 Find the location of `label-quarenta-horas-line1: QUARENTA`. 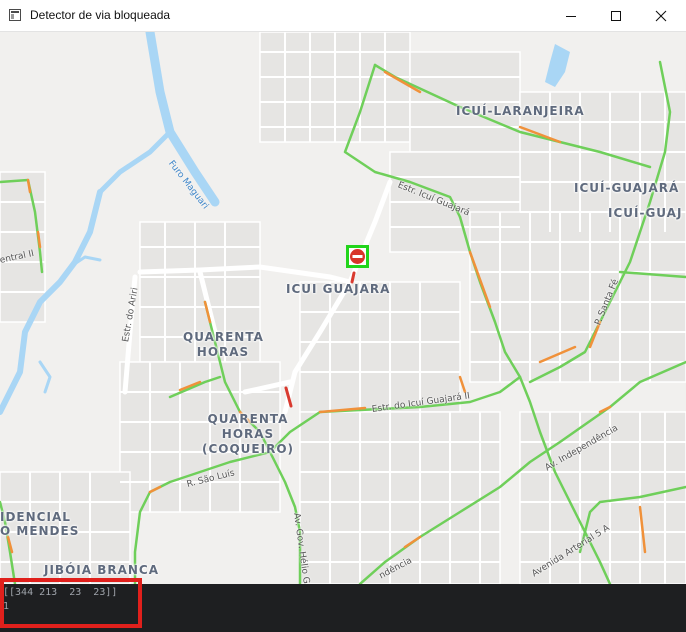

label-quarenta-horas-line1: QUARENTA is located at coordinates (223, 337).